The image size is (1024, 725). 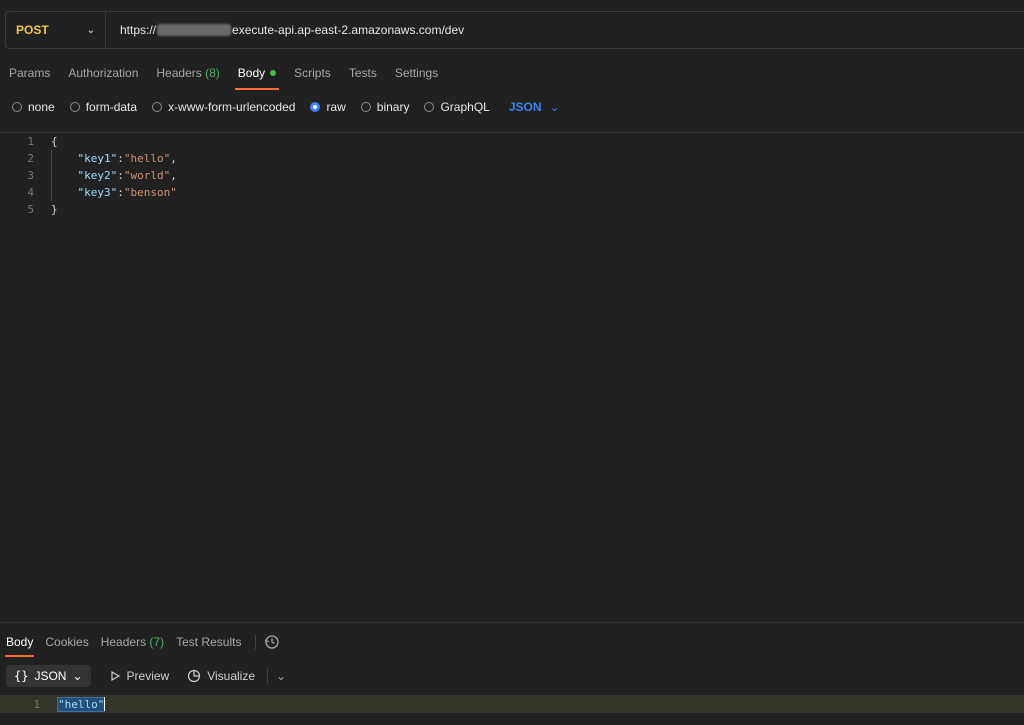 What do you see at coordinates (81, 704) in the screenshot?
I see `response-value: "hello"` at bounding box center [81, 704].